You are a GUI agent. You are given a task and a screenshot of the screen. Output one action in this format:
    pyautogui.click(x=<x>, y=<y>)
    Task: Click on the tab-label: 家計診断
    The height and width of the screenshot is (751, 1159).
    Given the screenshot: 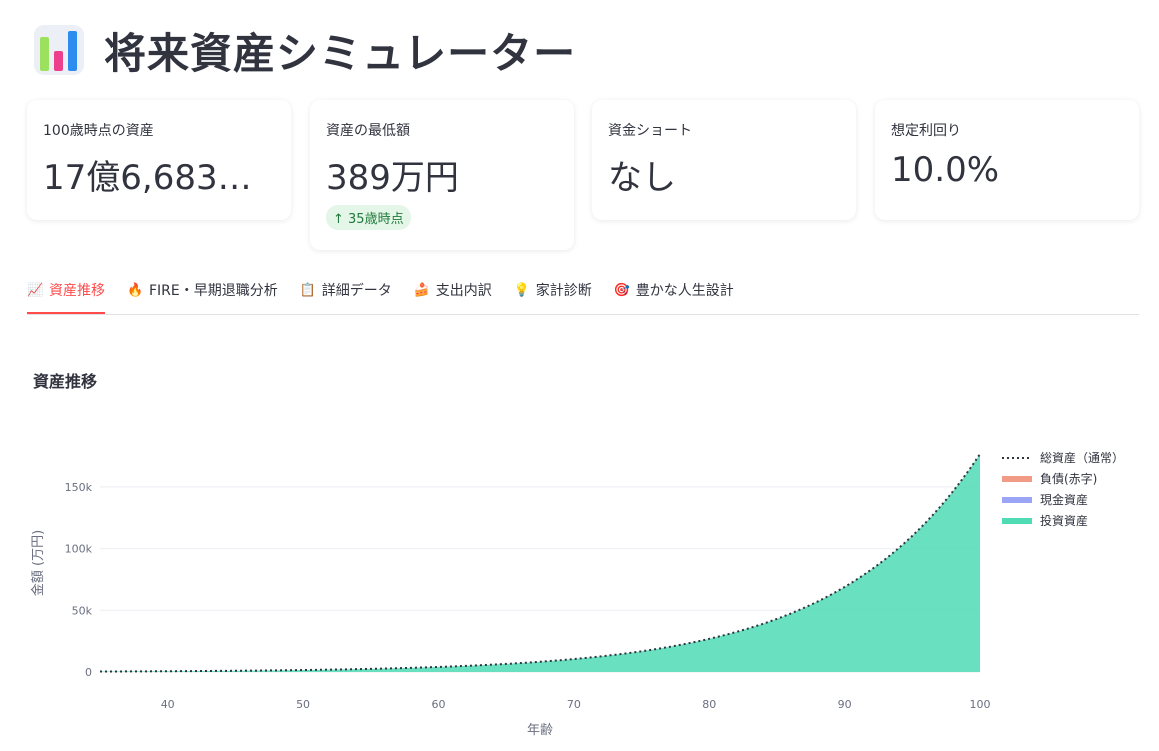 What is the action you would take?
    pyautogui.click(x=563, y=291)
    